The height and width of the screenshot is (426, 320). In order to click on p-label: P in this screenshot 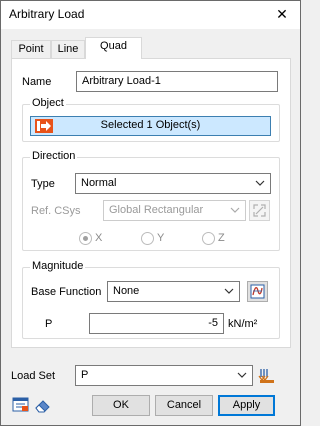, I will do `click(49, 324)`.